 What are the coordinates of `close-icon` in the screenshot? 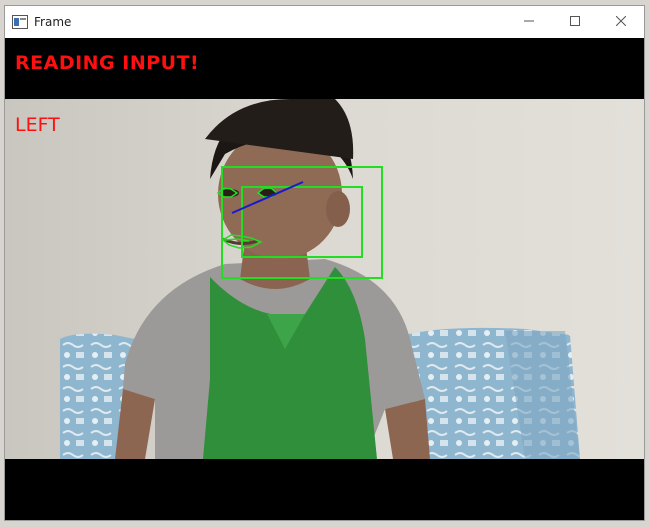 It's located at (621, 22).